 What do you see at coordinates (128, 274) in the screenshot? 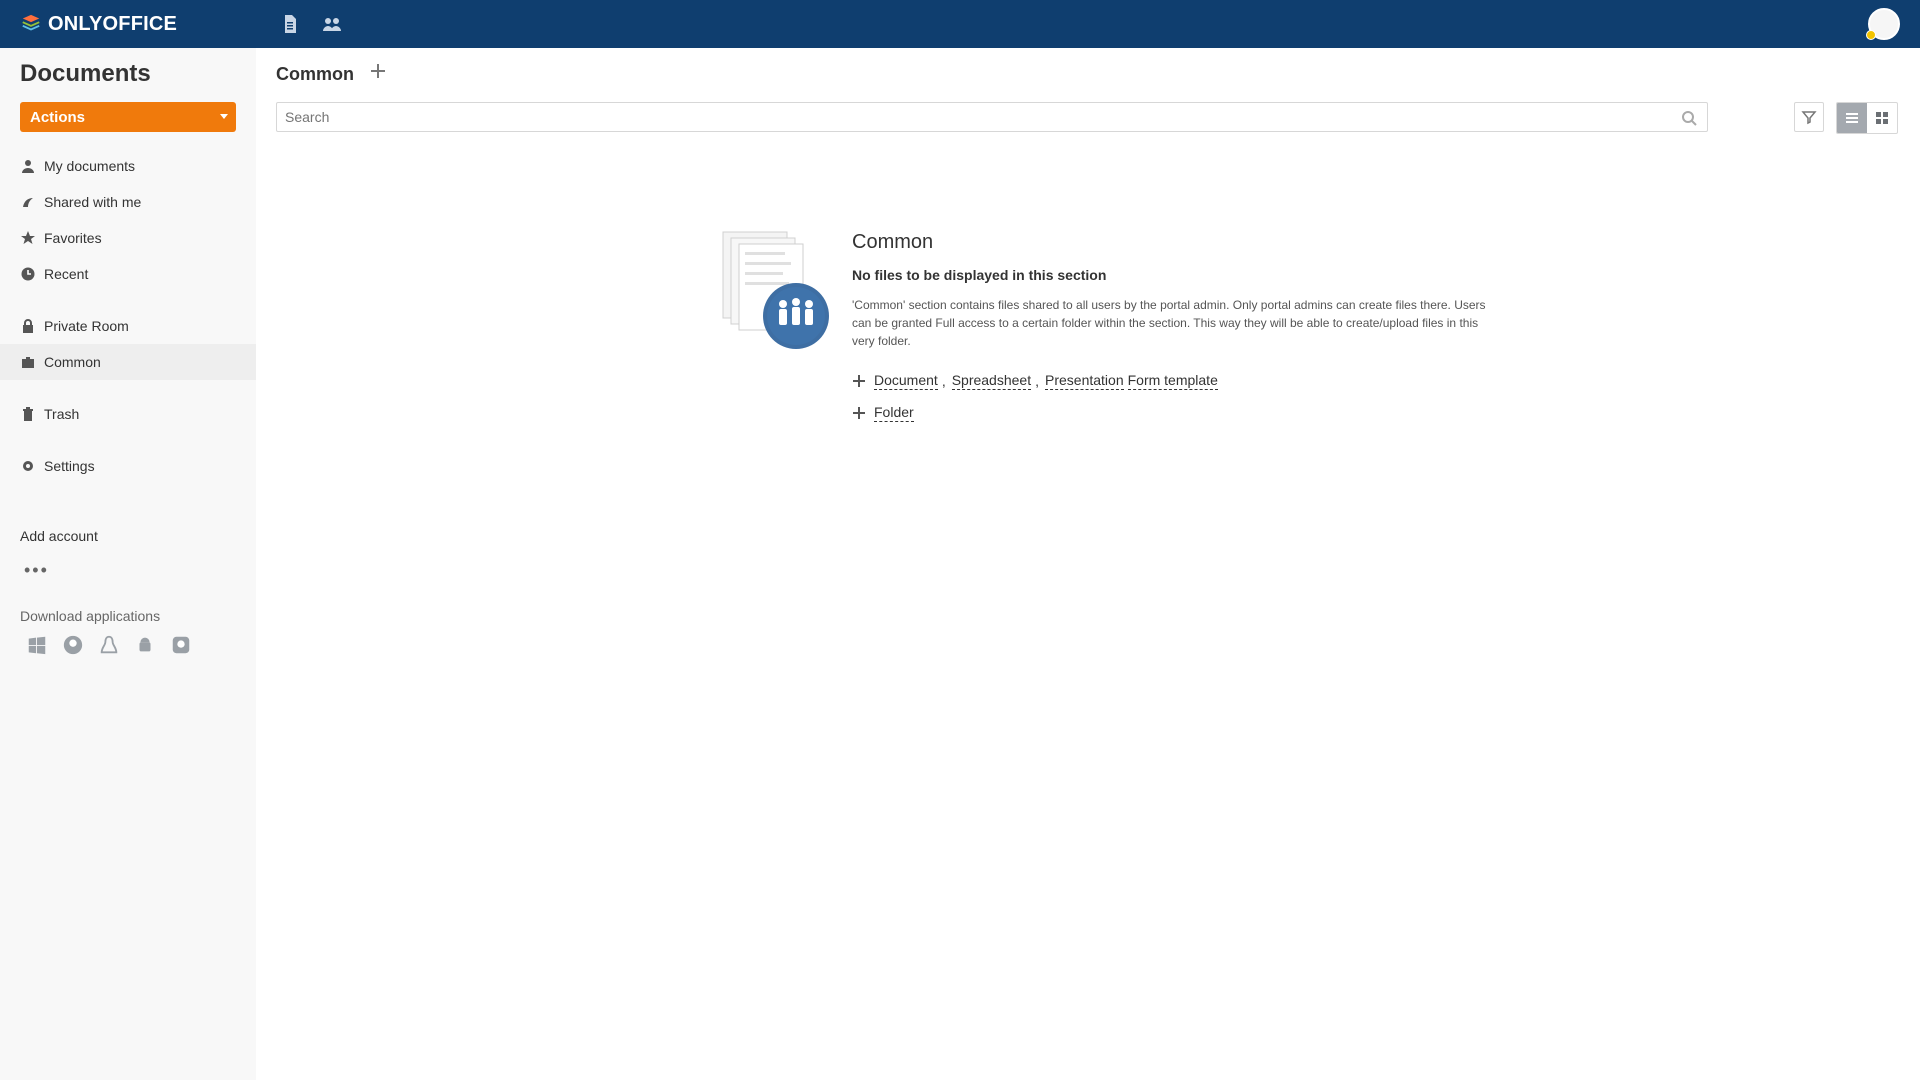
I see `sidebar-item-recent: Recent` at bounding box center [128, 274].